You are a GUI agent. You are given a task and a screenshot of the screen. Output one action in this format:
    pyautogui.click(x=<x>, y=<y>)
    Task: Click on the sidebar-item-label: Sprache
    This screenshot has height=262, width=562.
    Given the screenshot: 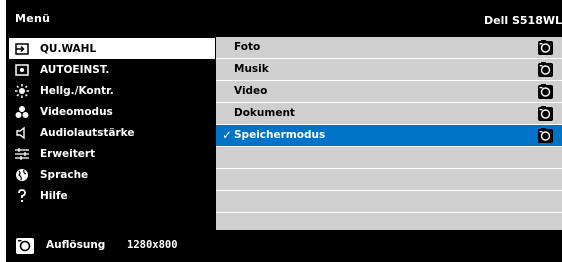 What is the action you would take?
    pyautogui.click(x=64, y=174)
    